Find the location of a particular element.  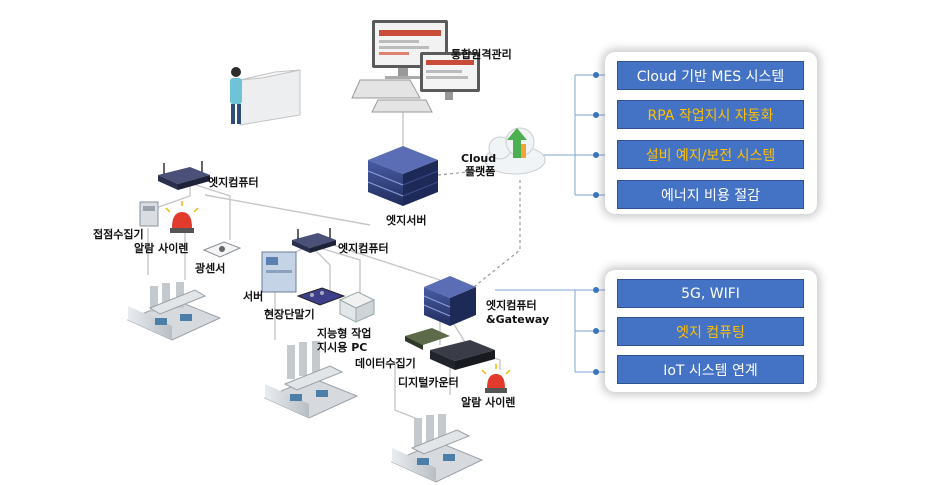

collector-device-icon is located at coordinates (149, 214).